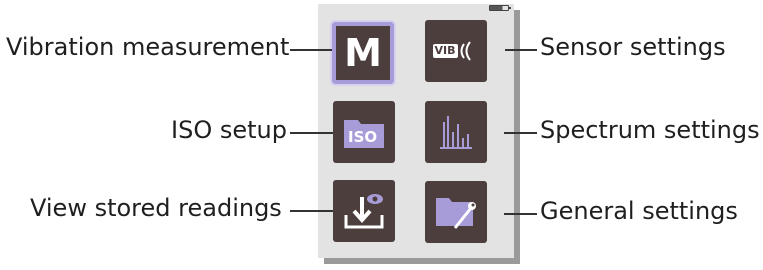 The height and width of the screenshot is (270, 763). I want to click on iso-setup-button: ISO, so click(364, 132).